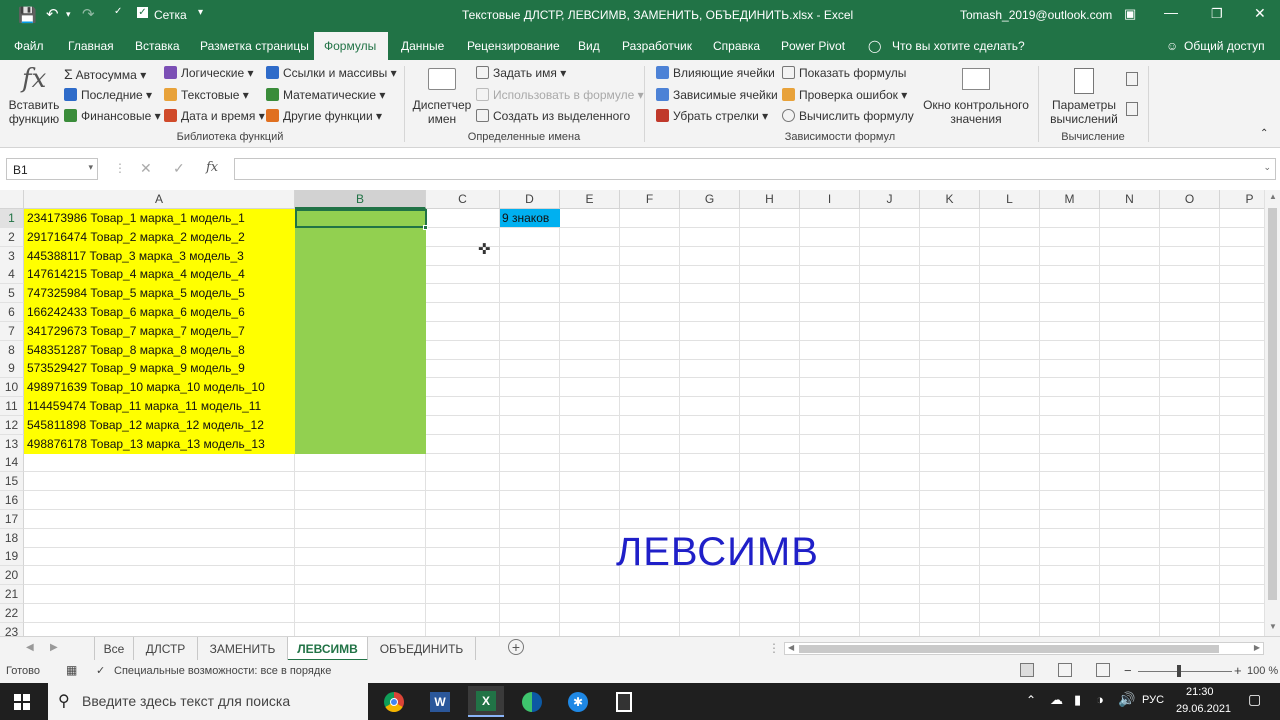 This screenshot has height=720, width=1280. What do you see at coordinates (212, 167) in the screenshot?
I see `insert-function-icon: fx` at bounding box center [212, 167].